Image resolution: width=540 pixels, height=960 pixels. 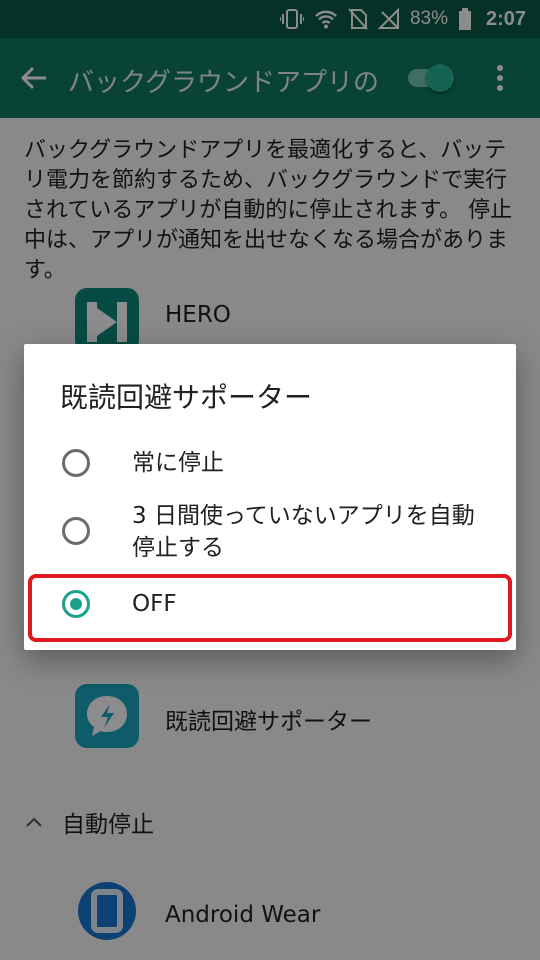 What do you see at coordinates (76, 463) in the screenshot?
I see `radio-always-stop` at bounding box center [76, 463].